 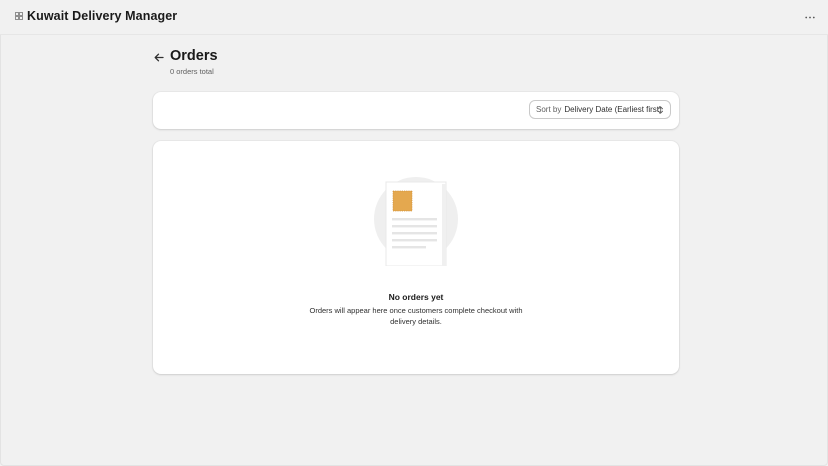 What do you see at coordinates (414, 17) in the screenshot?
I see `top-bar: Kuwait Delivery Manager` at bounding box center [414, 17].